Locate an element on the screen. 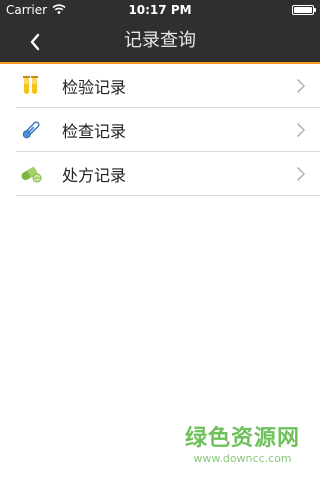  watermark: 绿色资源网 www.downcc.com is located at coordinates (242, 446).